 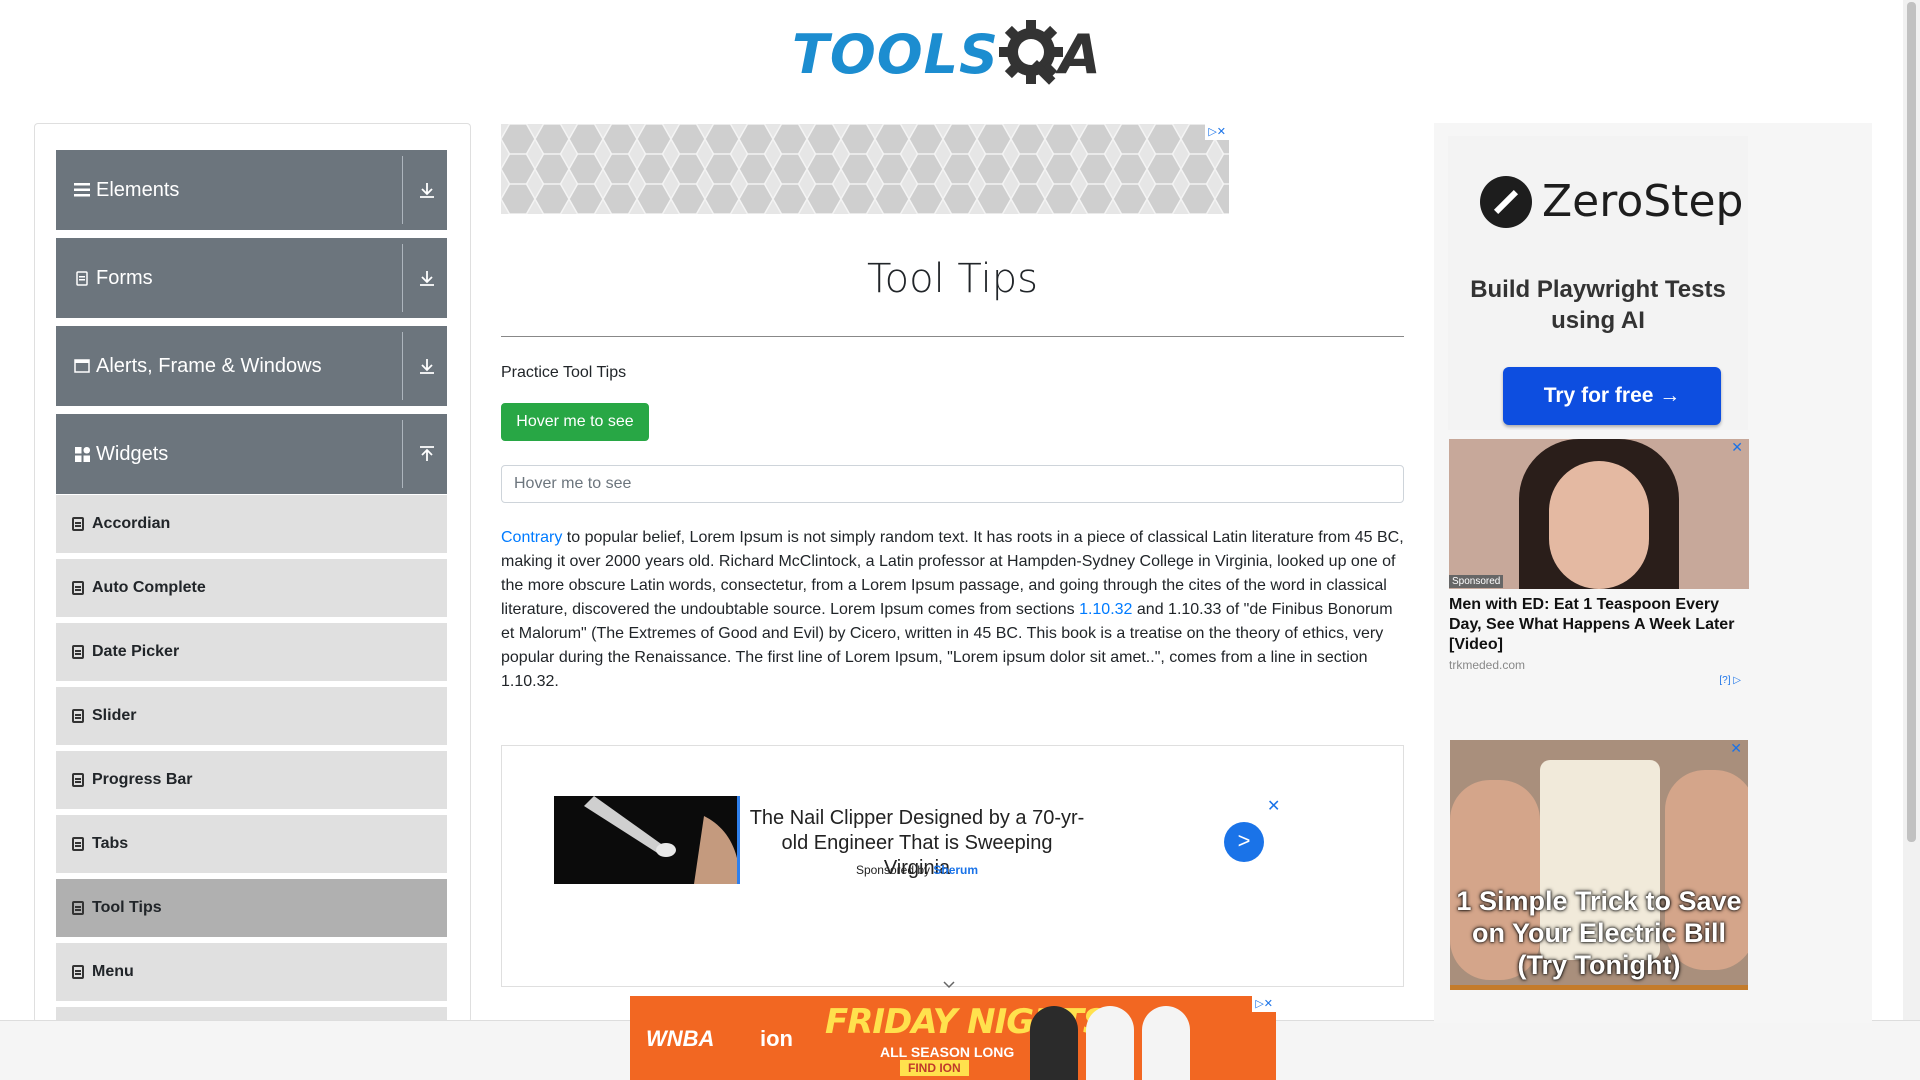 What do you see at coordinates (680, 1038) in the screenshot?
I see `wnba-logo: WNBA` at bounding box center [680, 1038].